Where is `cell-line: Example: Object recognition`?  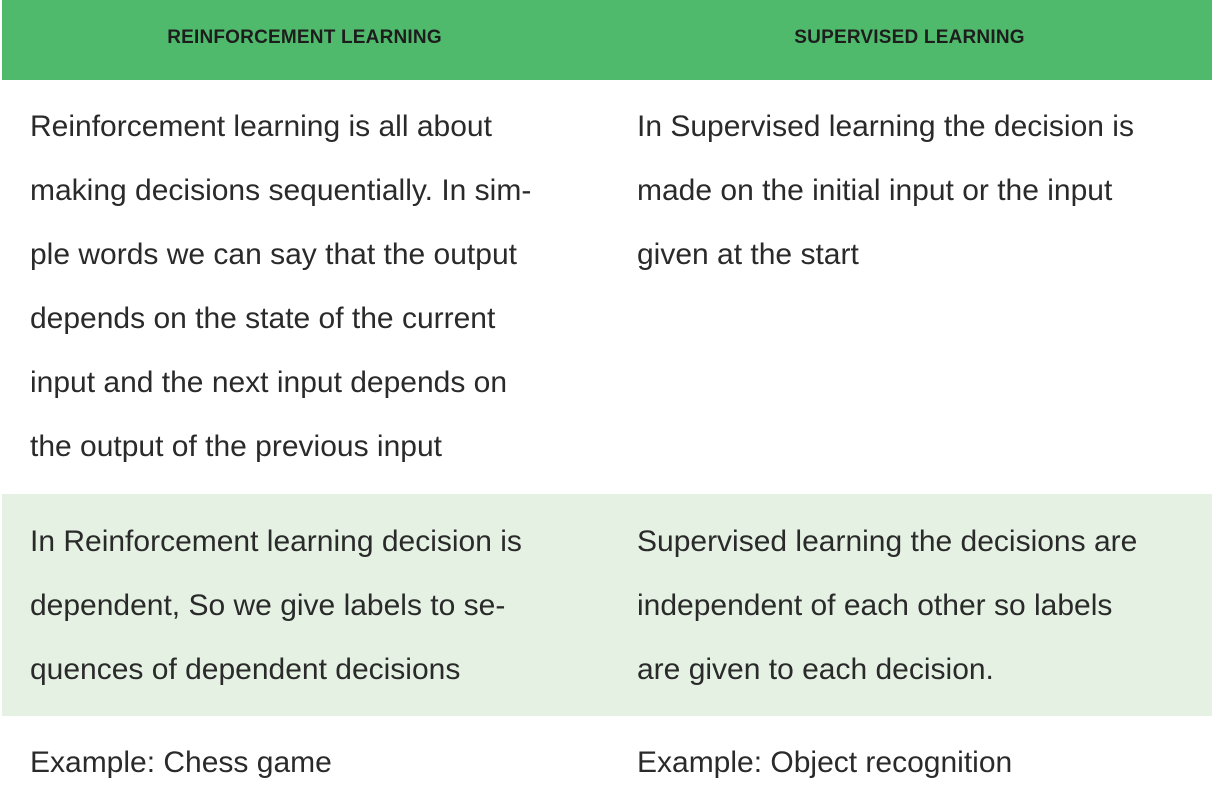 cell-line: Example: Object recognition is located at coordinates (825, 762).